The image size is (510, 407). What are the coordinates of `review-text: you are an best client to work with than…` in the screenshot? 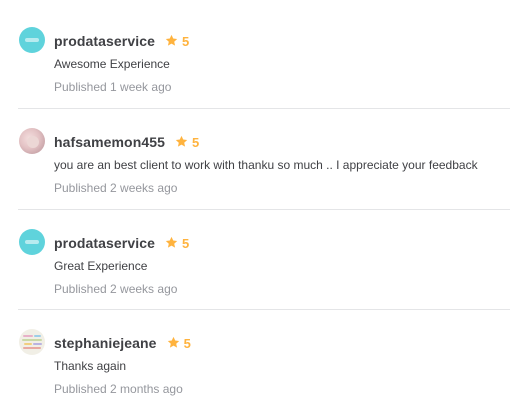 It's located at (266, 165).